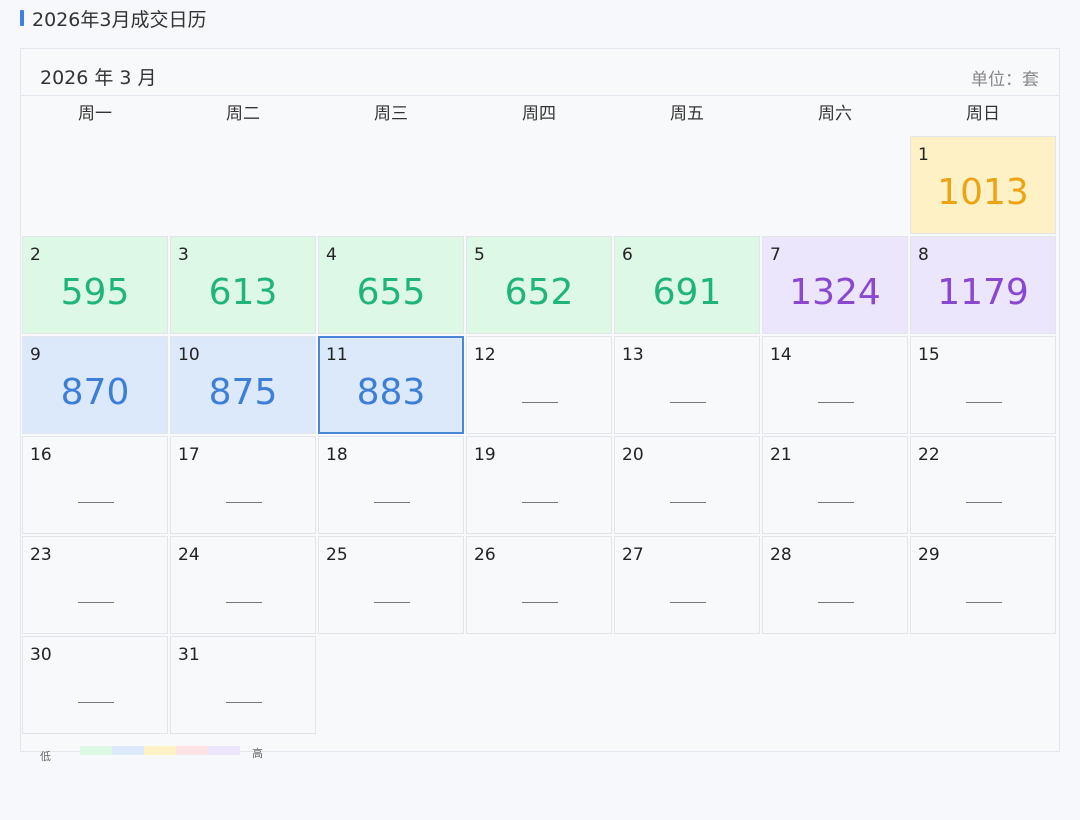  What do you see at coordinates (22, 18) in the screenshot?
I see `title-accent-bar` at bounding box center [22, 18].